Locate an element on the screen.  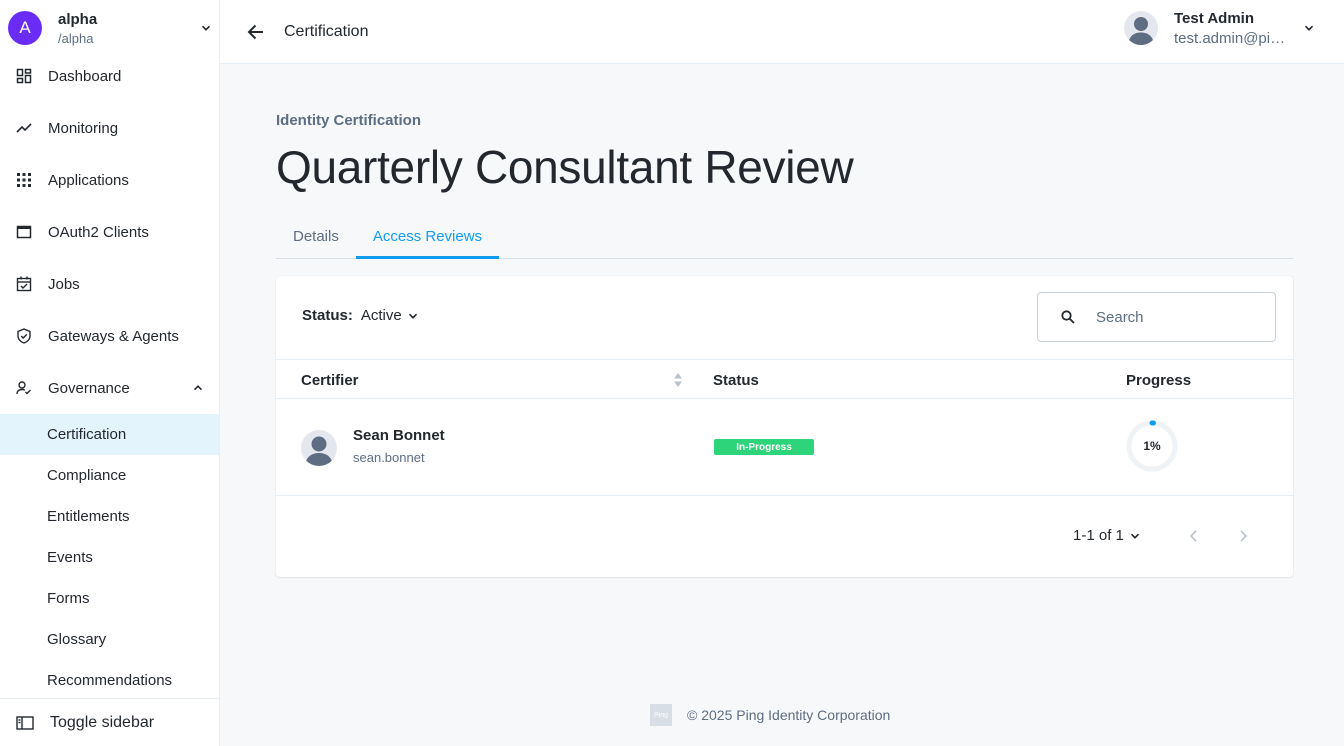
footer: Ping © 2025 Ping Identity Corporation is located at coordinates (770, 715).